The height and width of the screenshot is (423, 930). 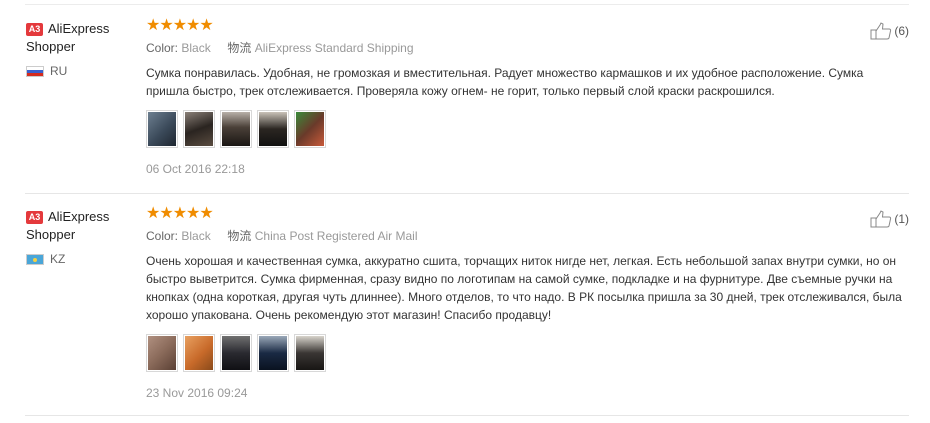 I want to click on country-code: RU, so click(x=59, y=71).